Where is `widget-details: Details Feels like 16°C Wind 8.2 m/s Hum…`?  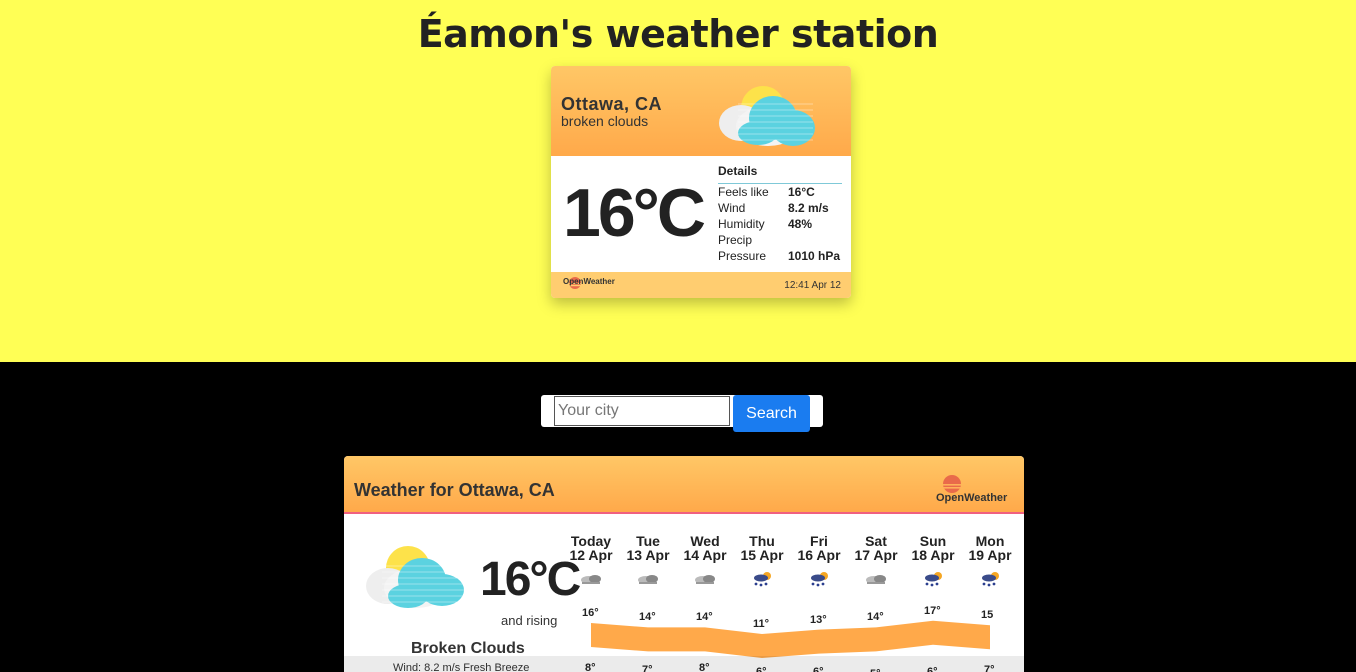
widget-details: Details Feels like 16°C Wind 8.2 m/s Hum… is located at coordinates (780, 214).